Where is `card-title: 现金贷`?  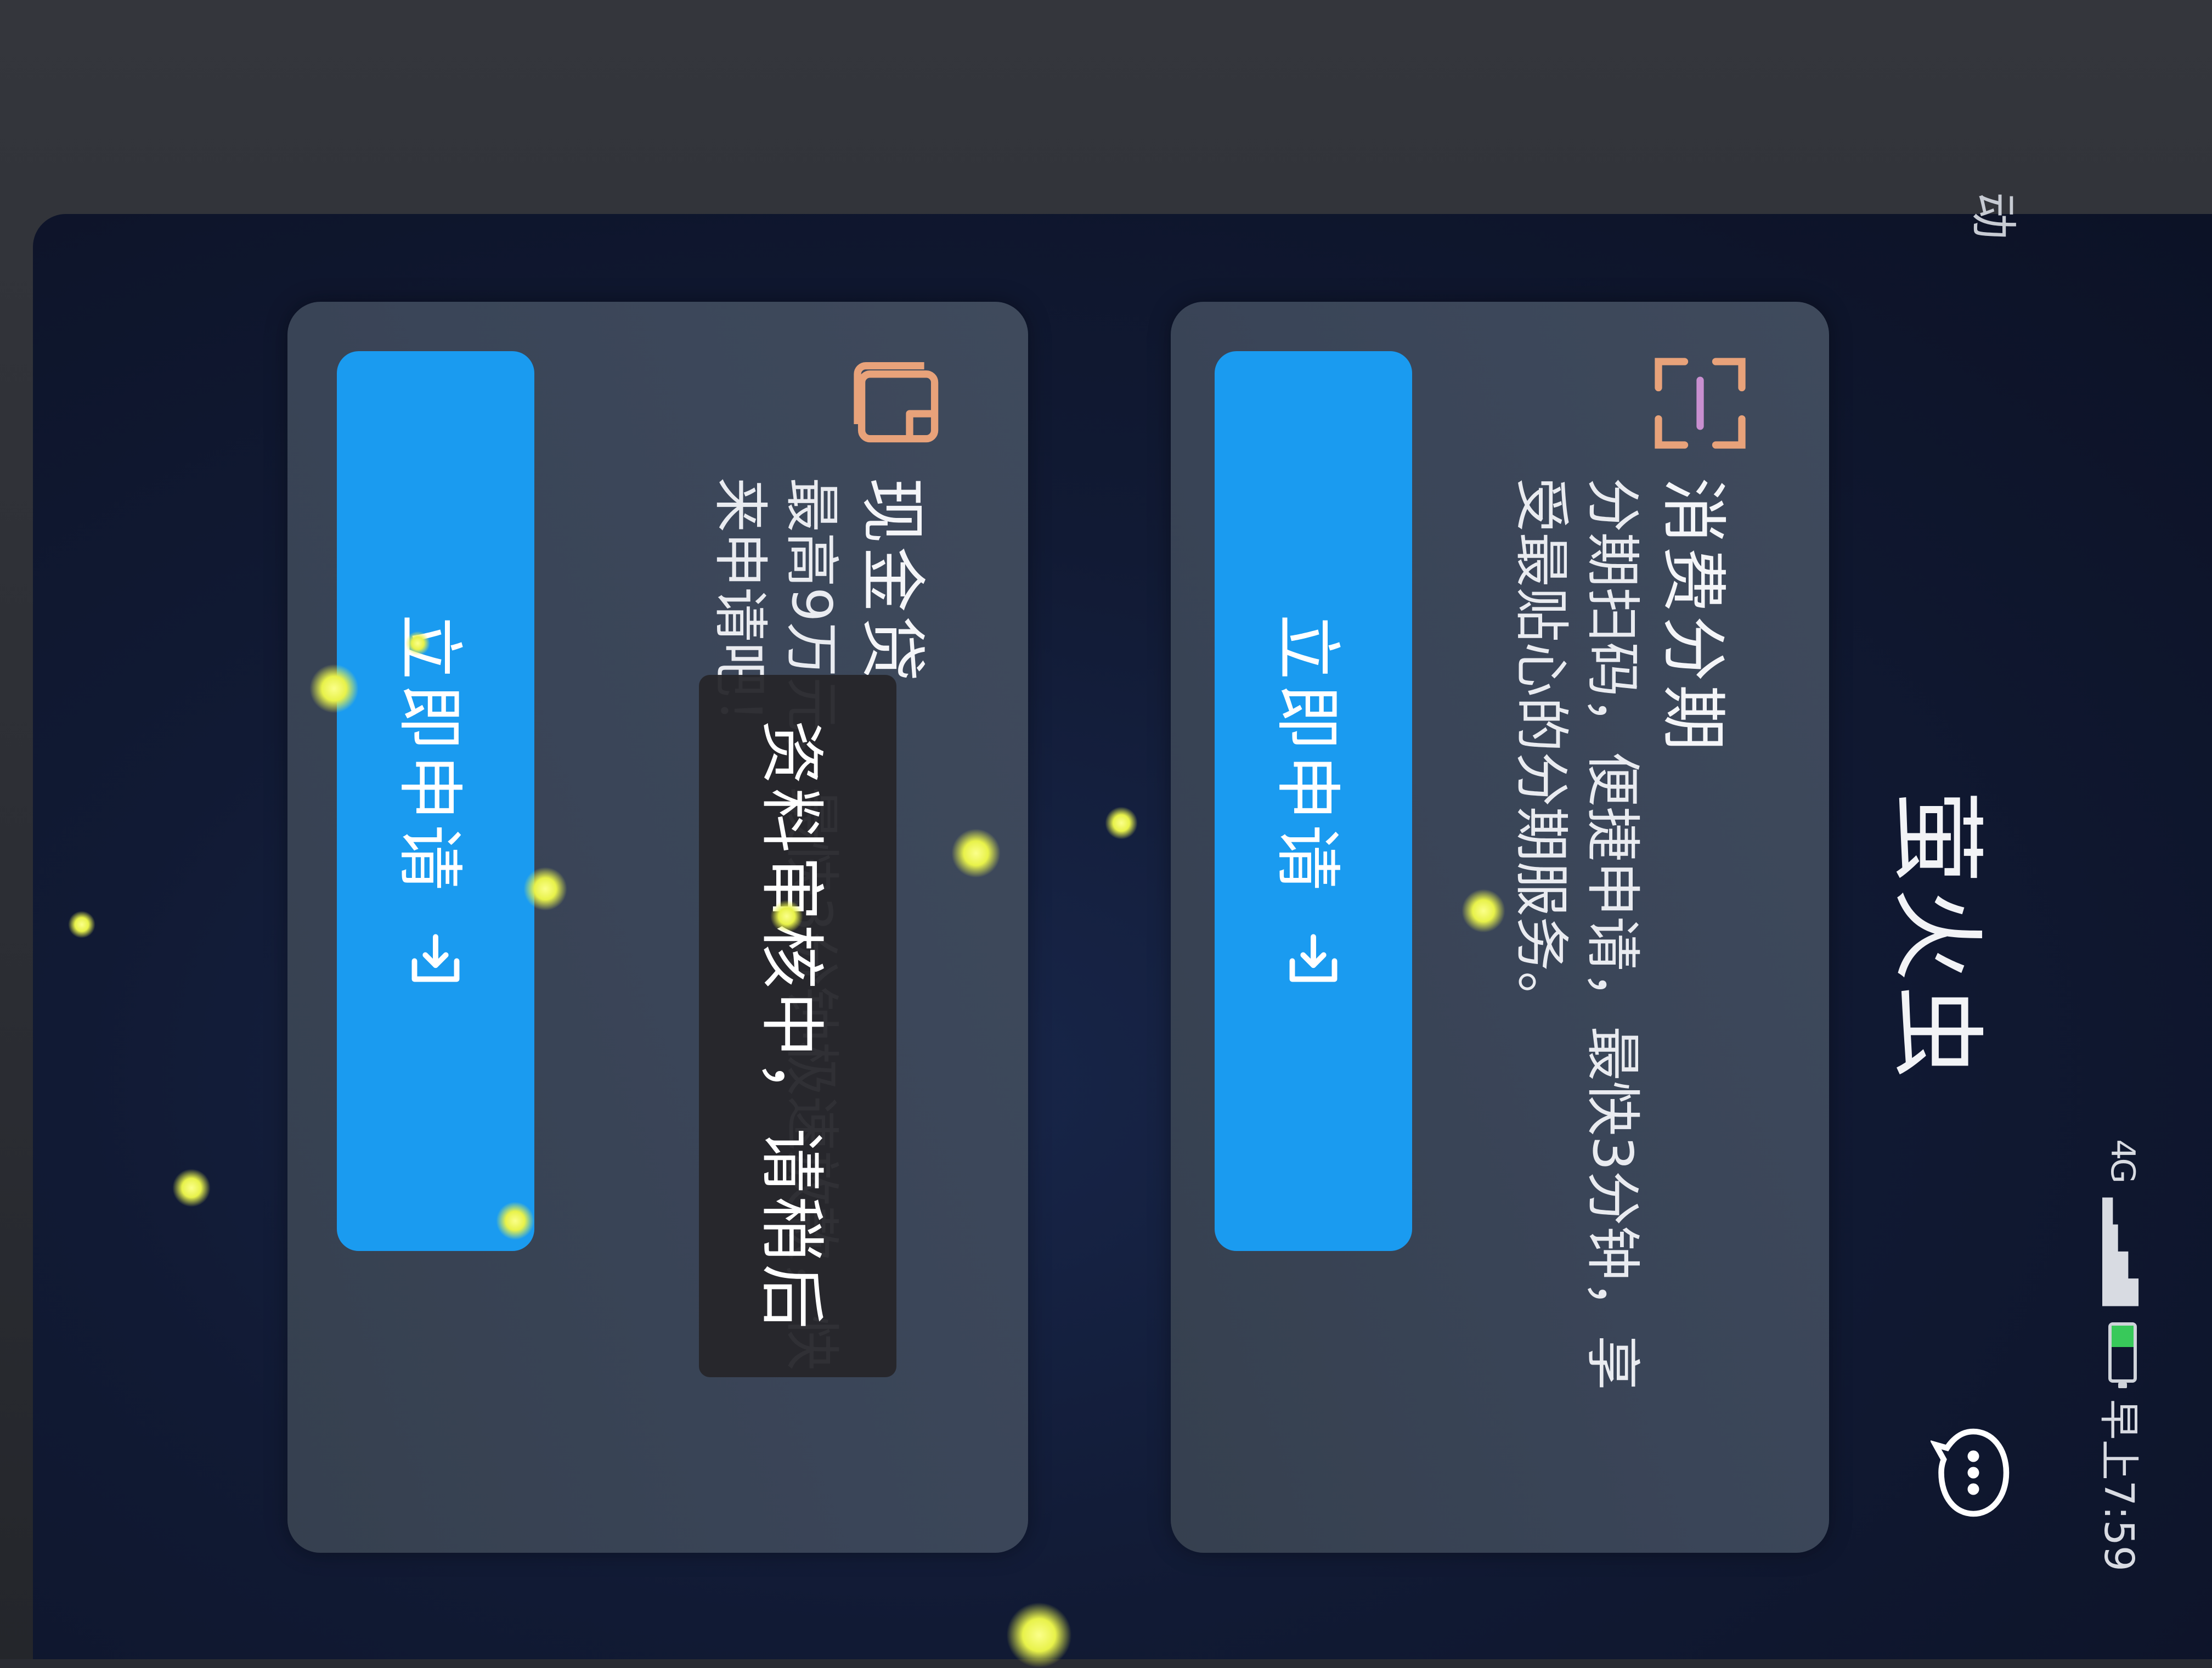
card-title: 现金贷 is located at coordinates (892, 581).